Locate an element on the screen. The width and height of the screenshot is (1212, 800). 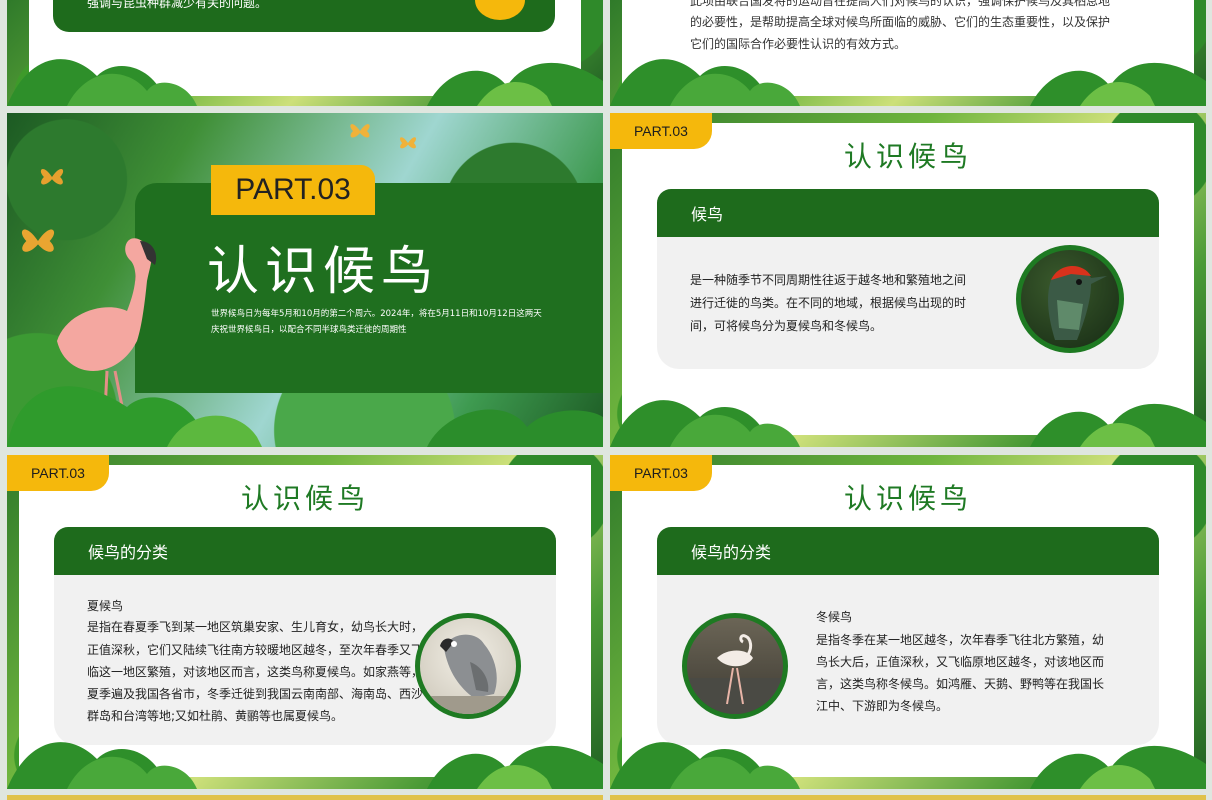
panel-title: 候鸟 is located at coordinates (707, 214).